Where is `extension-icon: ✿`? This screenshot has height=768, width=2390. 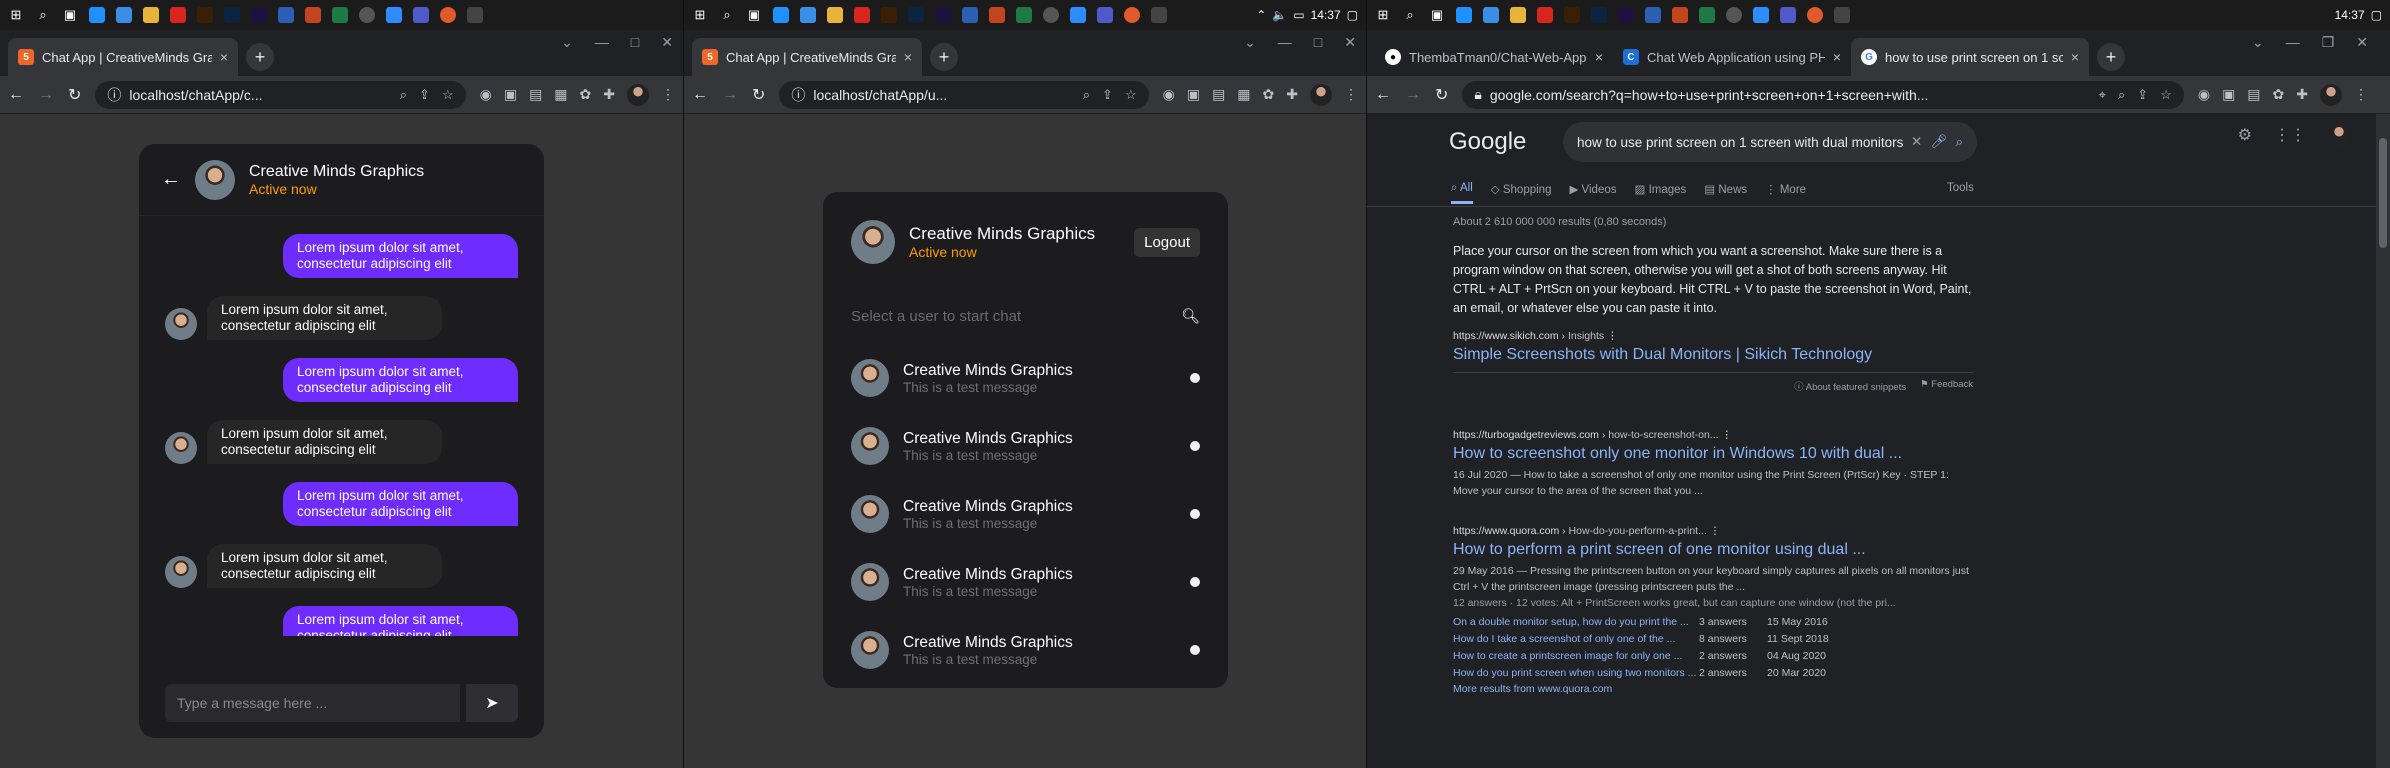 extension-icon: ✿ is located at coordinates (2279, 94).